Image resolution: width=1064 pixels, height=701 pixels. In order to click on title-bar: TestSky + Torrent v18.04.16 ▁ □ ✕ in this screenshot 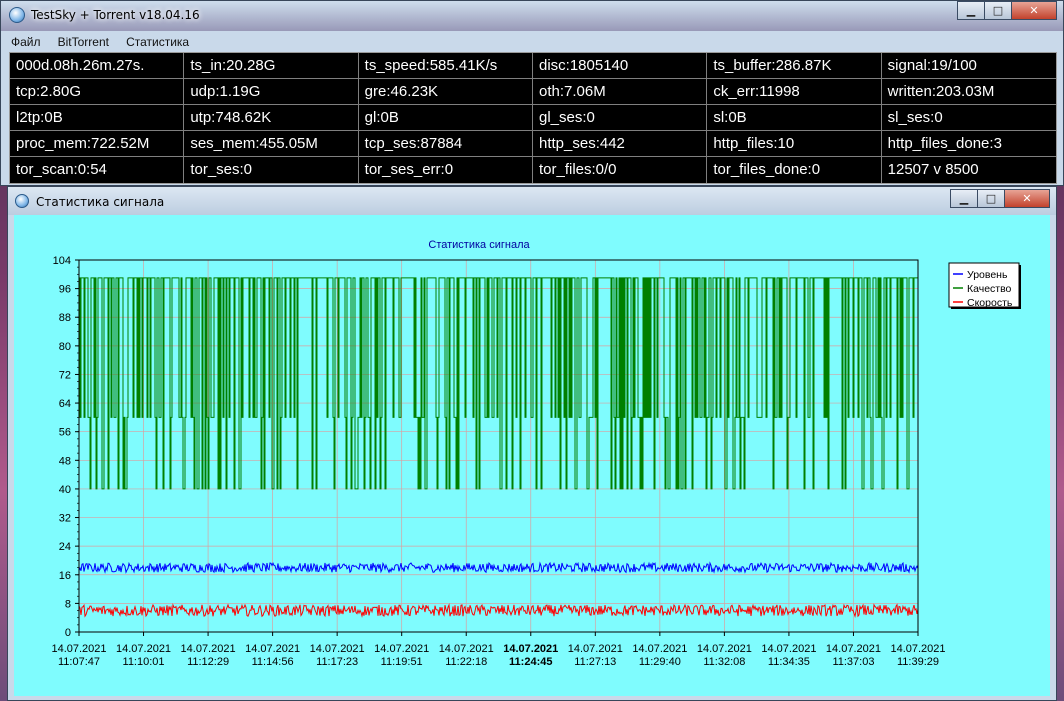, I will do `click(532, 16)`.